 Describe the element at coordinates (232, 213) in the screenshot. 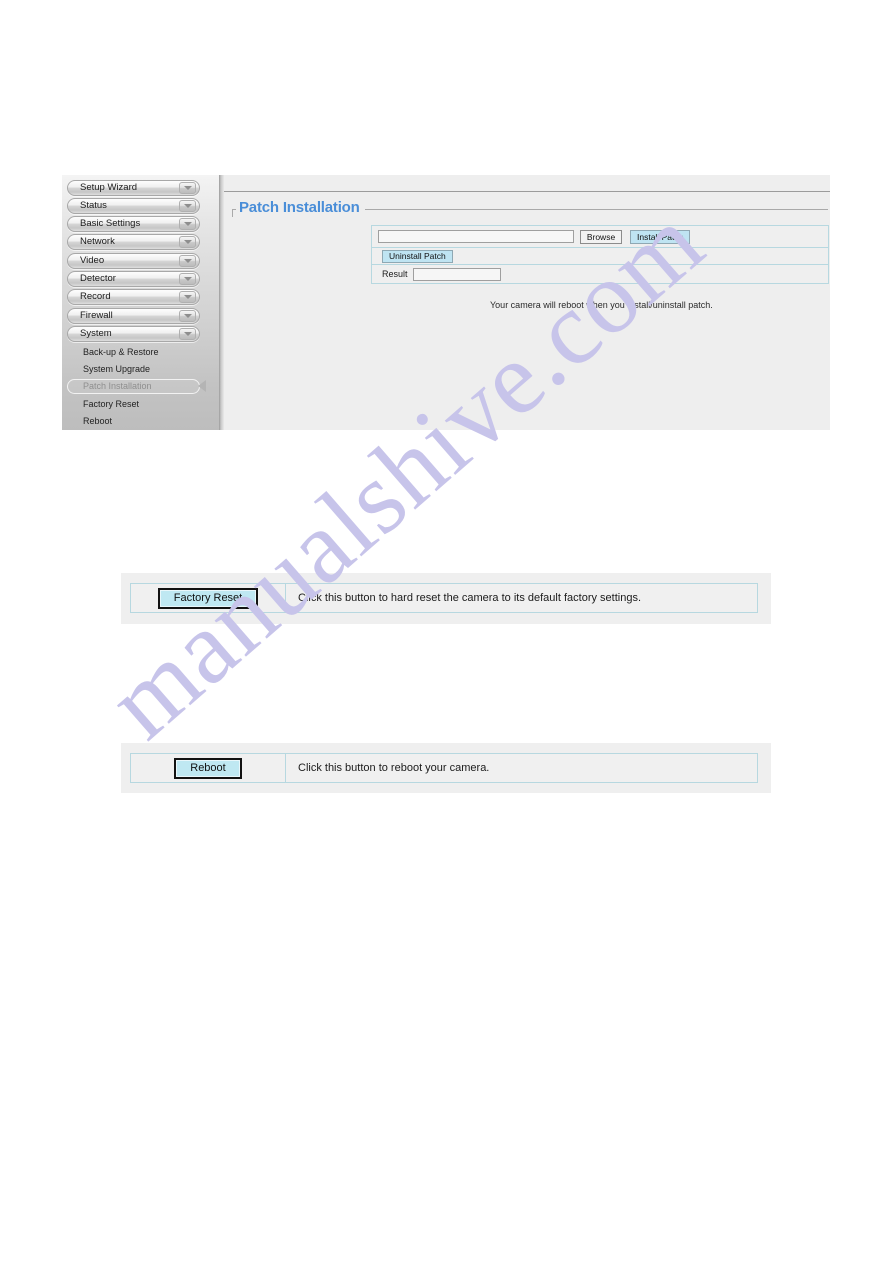

I see `fieldset-corner` at that location.